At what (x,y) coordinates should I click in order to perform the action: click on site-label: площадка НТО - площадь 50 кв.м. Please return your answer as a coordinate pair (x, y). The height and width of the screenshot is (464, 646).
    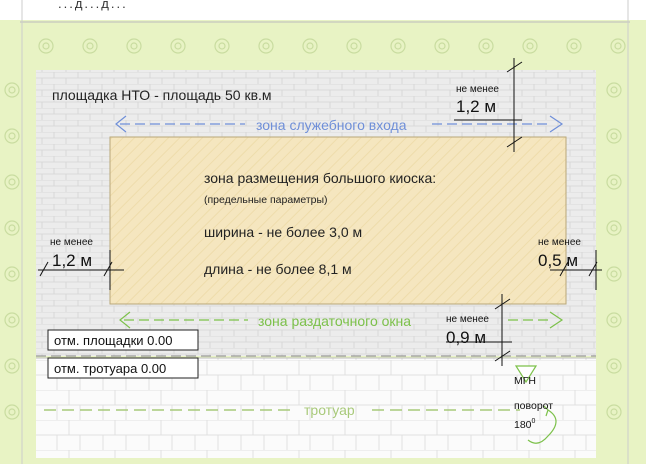
    Looking at the image, I should click on (162, 95).